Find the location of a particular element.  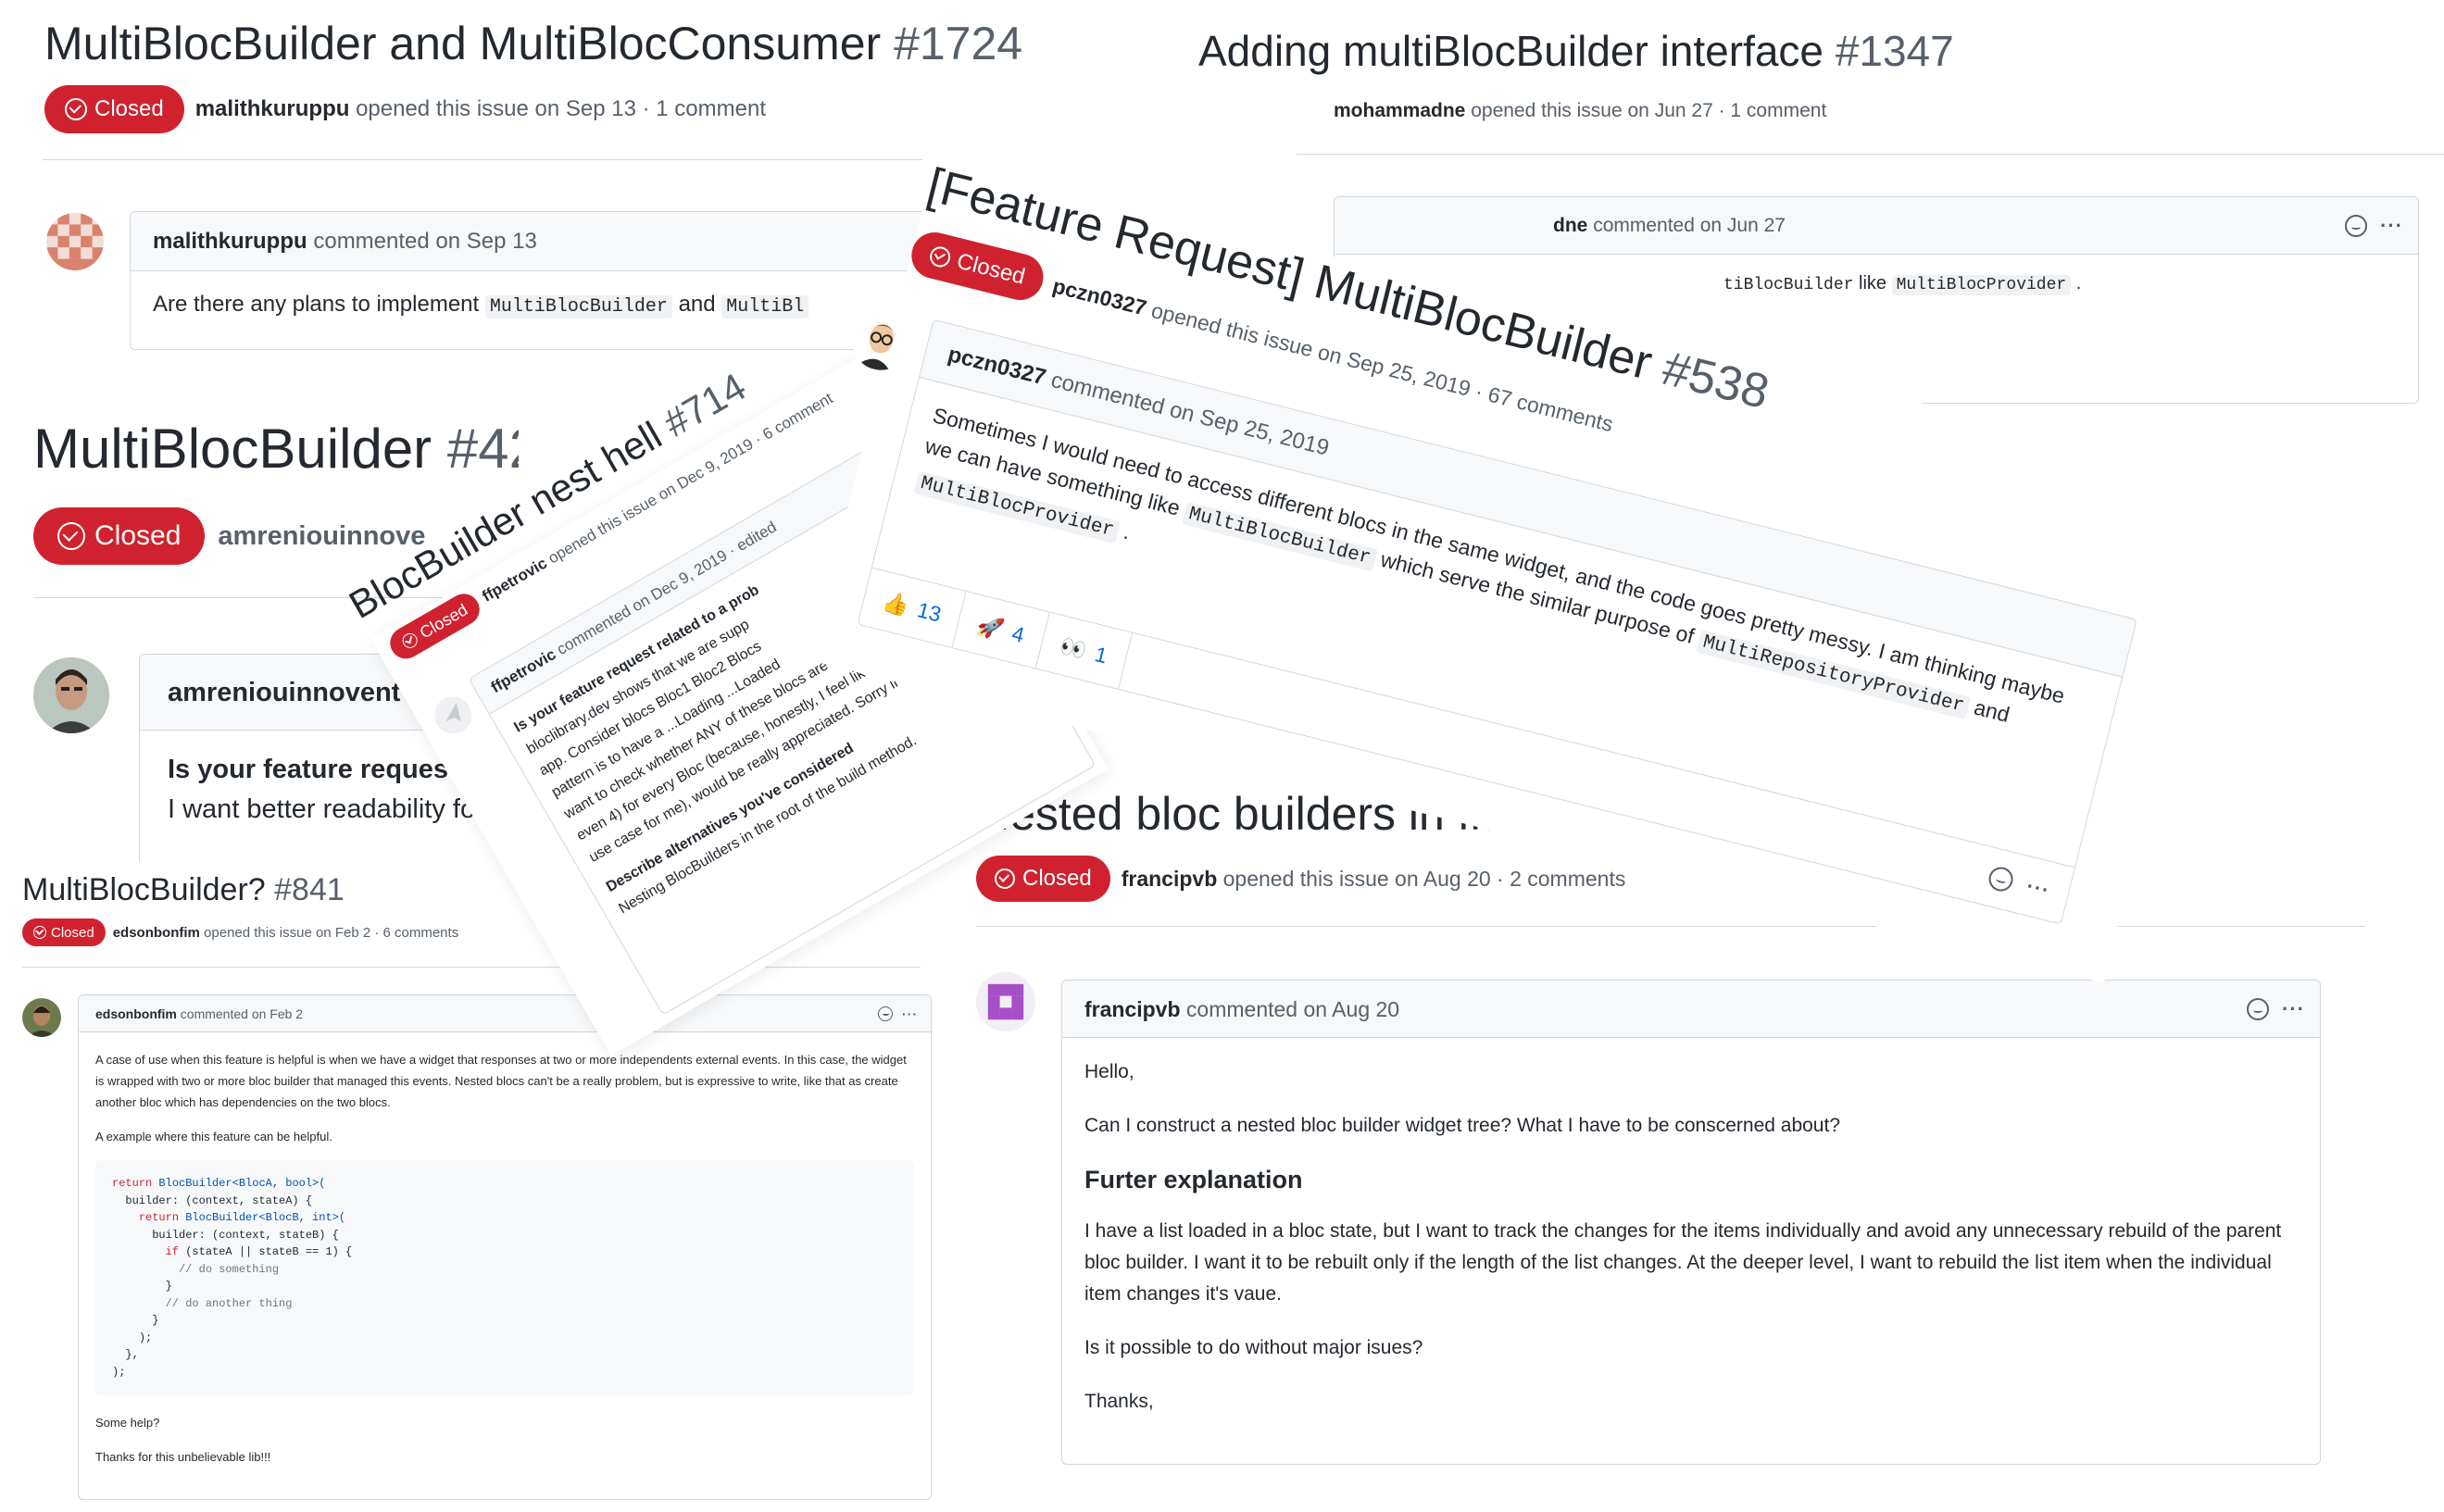

reaction-count: 13 is located at coordinates (930, 611).